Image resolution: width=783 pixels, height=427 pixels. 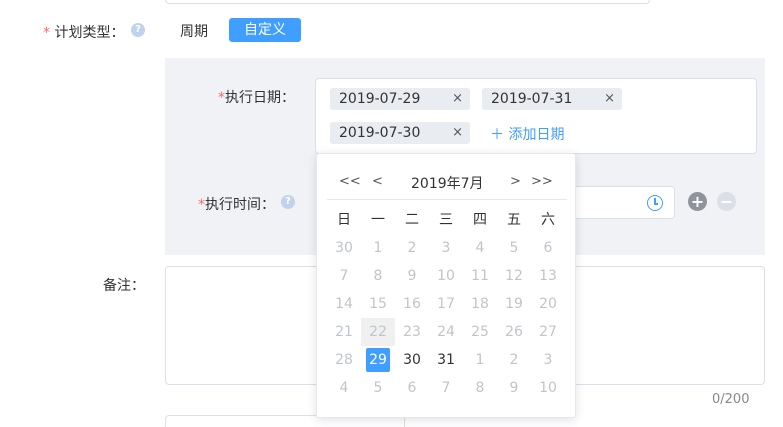 What do you see at coordinates (194, 31) in the screenshot?
I see `tab-cycle: 周期` at bounding box center [194, 31].